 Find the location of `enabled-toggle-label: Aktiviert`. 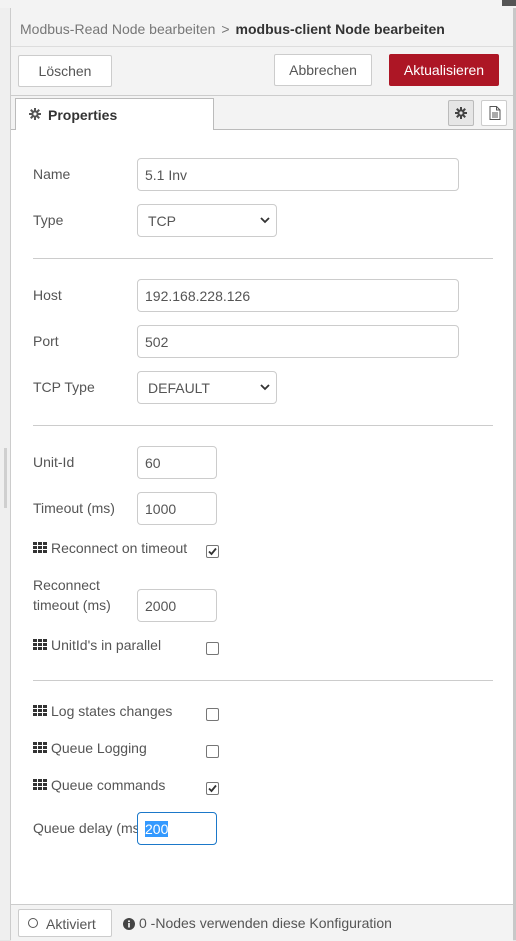

enabled-toggle-label: Aktiviert is located at coordinates (71, 924).